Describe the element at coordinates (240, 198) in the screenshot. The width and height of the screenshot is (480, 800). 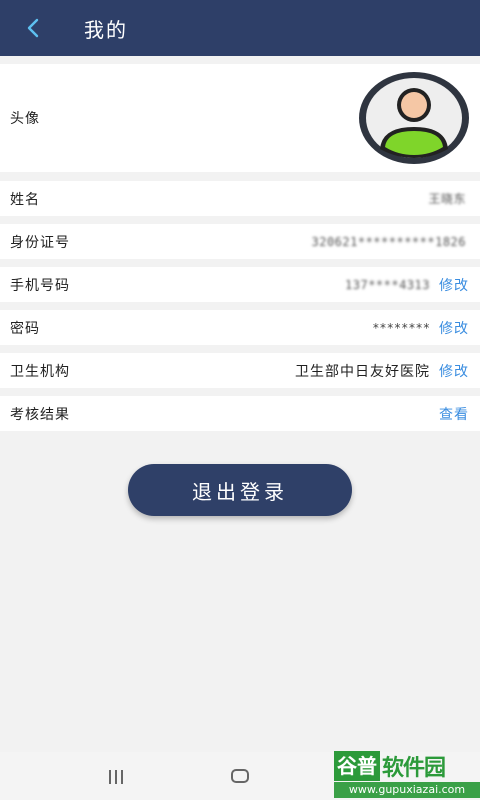
I see `name-row: 姓名 王晓东` at that location.